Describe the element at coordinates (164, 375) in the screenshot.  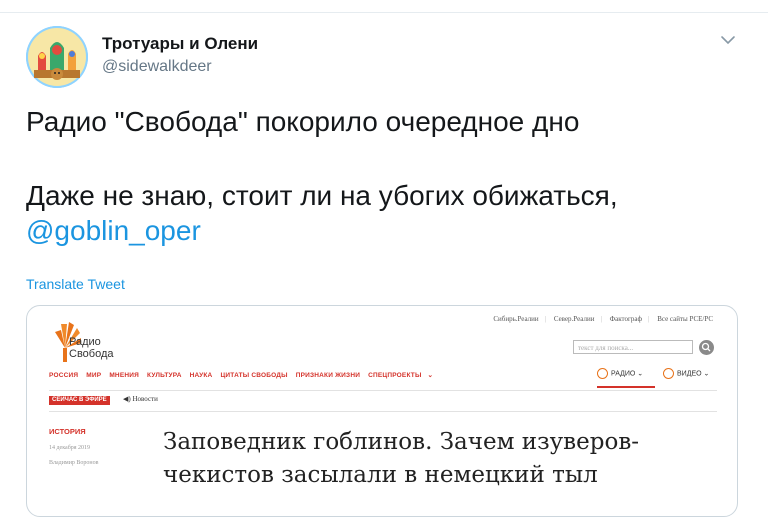
I see `nav-item: КУЛЬТУРА` at that location.